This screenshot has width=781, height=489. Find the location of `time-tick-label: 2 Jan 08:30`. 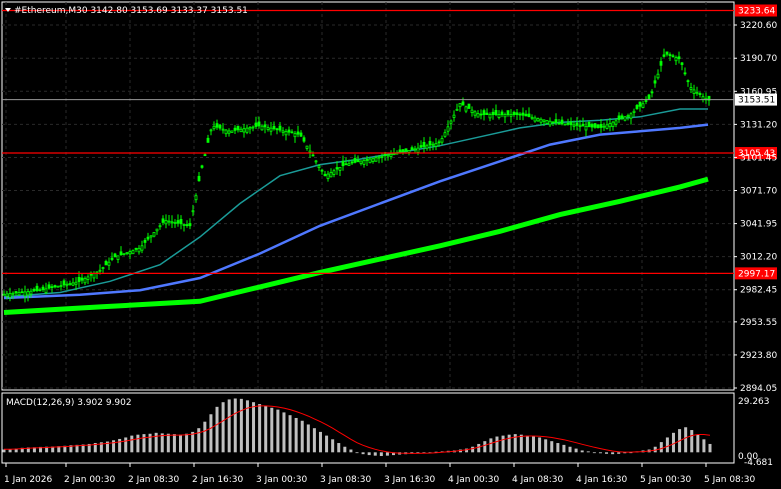

time-tick-label: 2 Jan 08:30 is located at coordinates (154, 480).